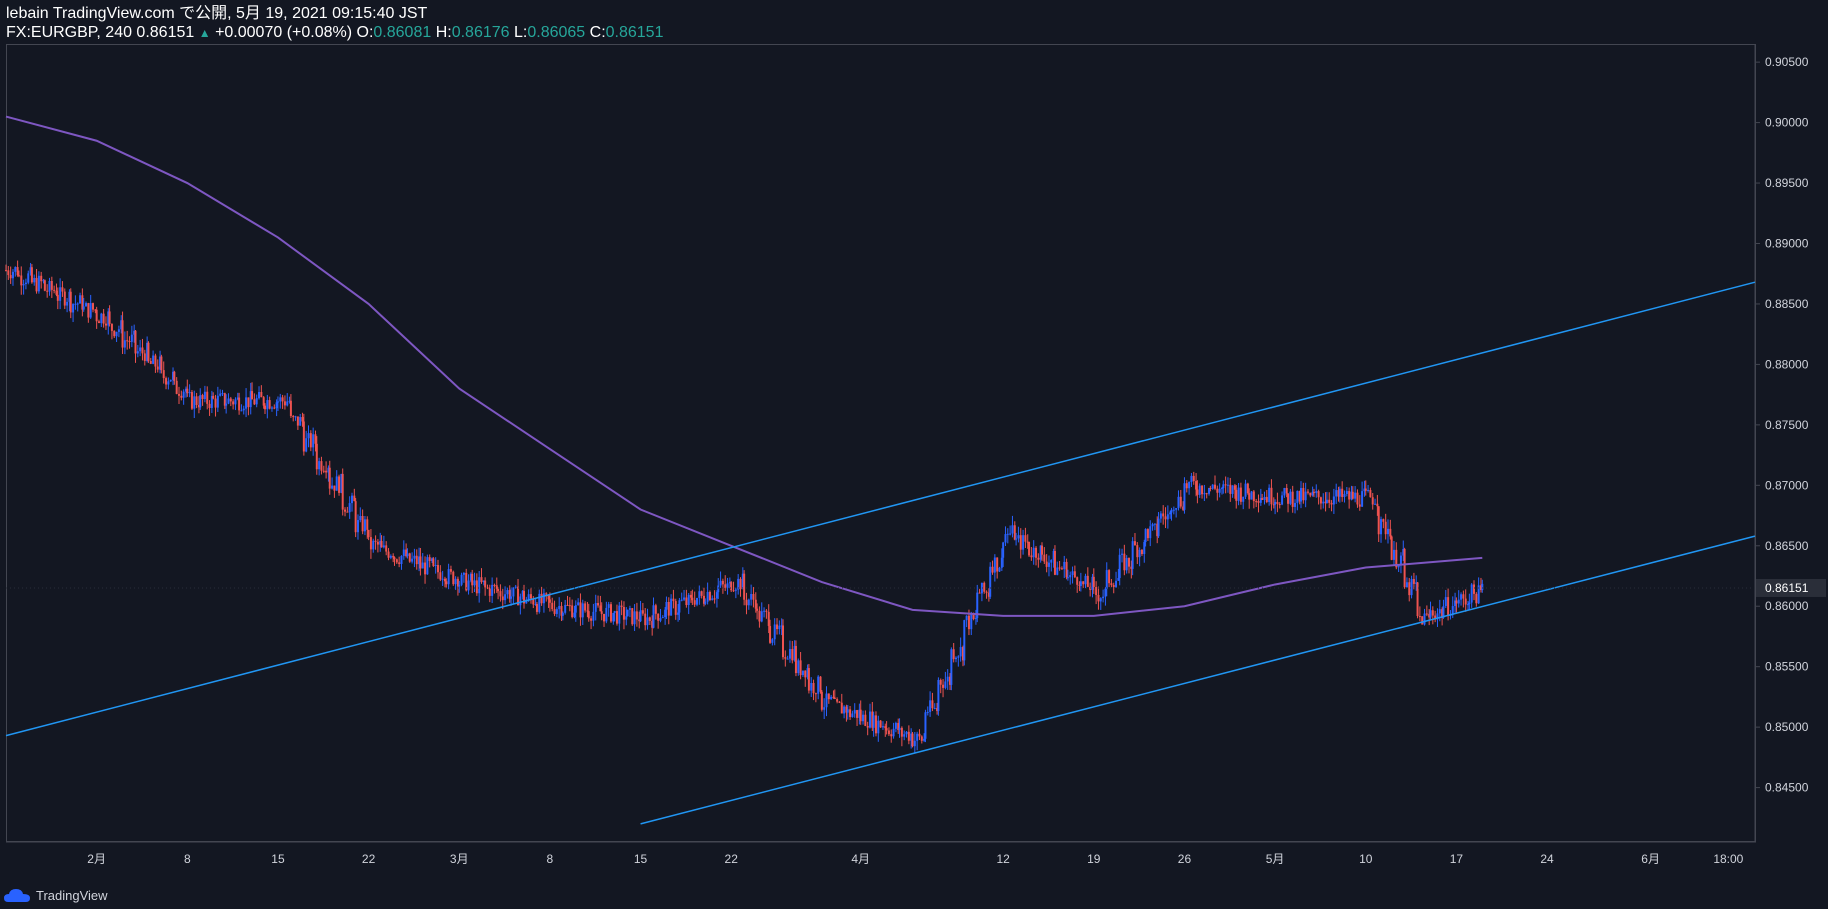 The height and width of the screenshot is (909, 1828). I want to click on x-tick-label: 15, so click(641, 859).